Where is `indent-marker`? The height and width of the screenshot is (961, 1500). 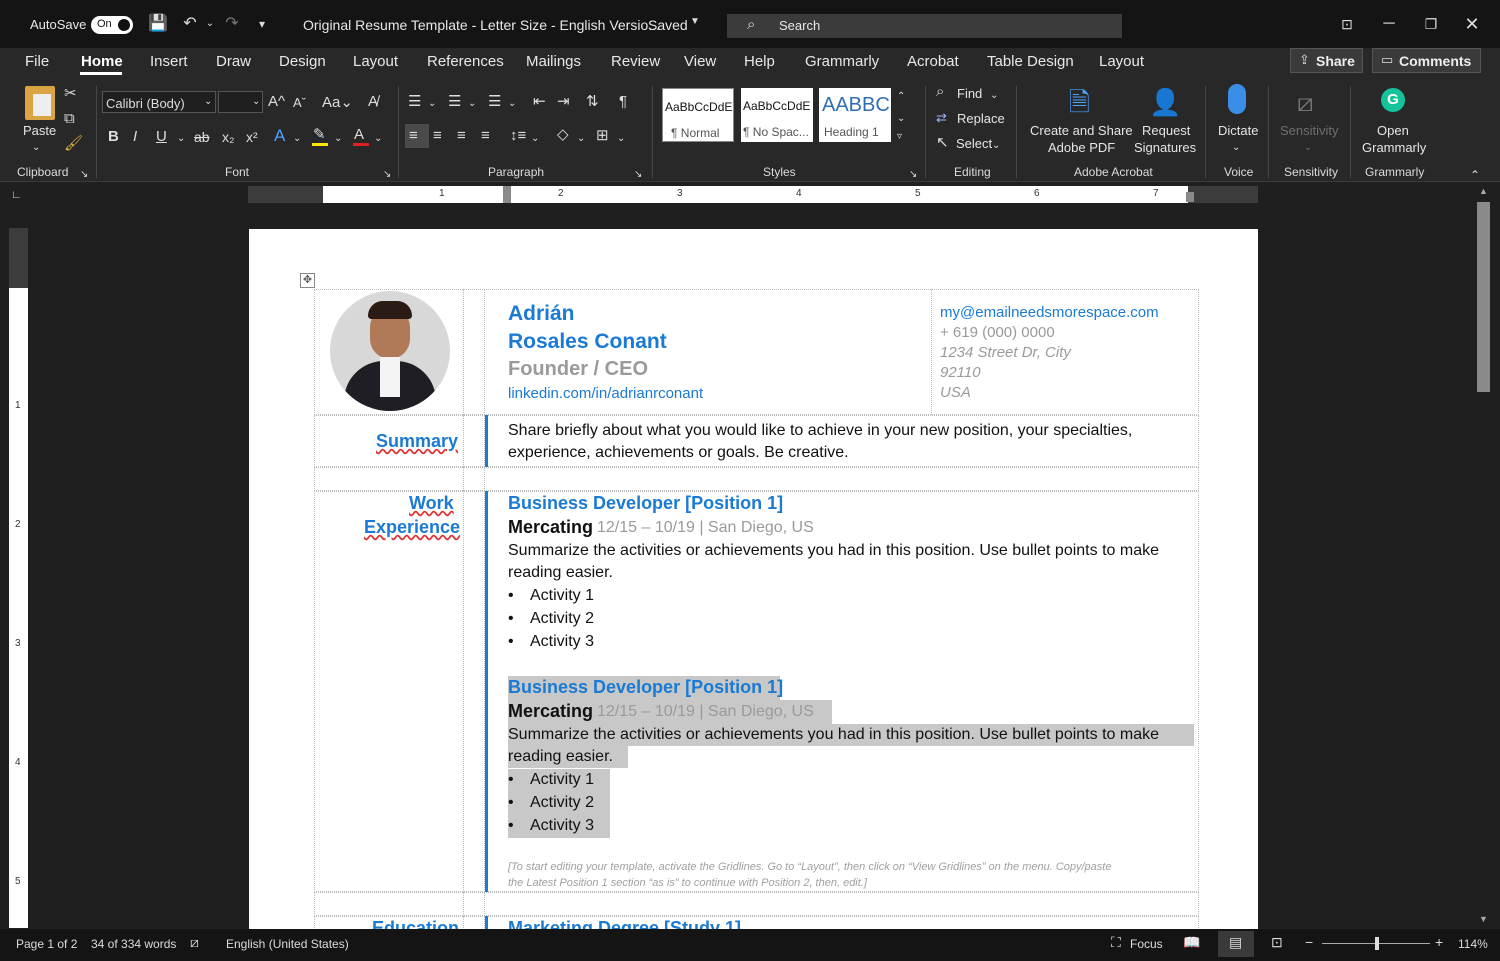
indent-marker is located at coordinates (507, 194).